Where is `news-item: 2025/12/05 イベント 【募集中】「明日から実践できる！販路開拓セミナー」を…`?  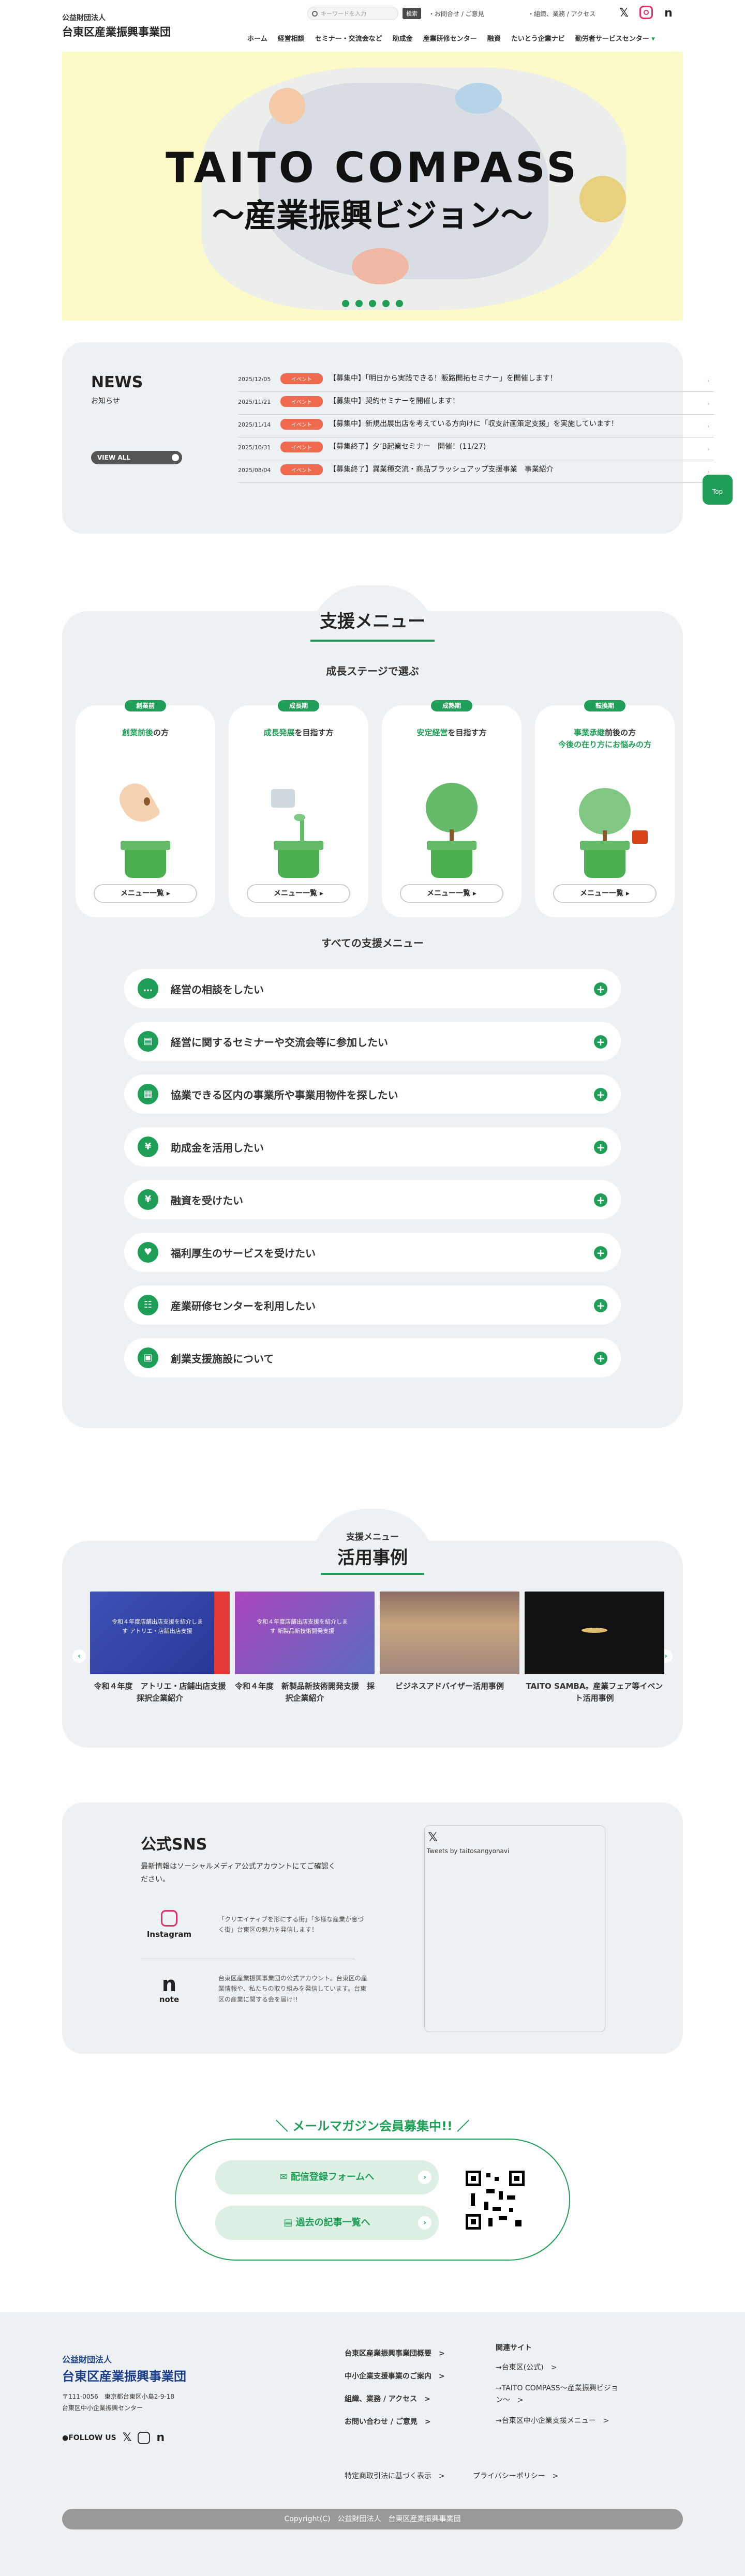
news-item: 2025/12/05 イベント 【募集中】「明日から実践できる！販路開拓セミナー」を… is located at coordinates (476, 381).